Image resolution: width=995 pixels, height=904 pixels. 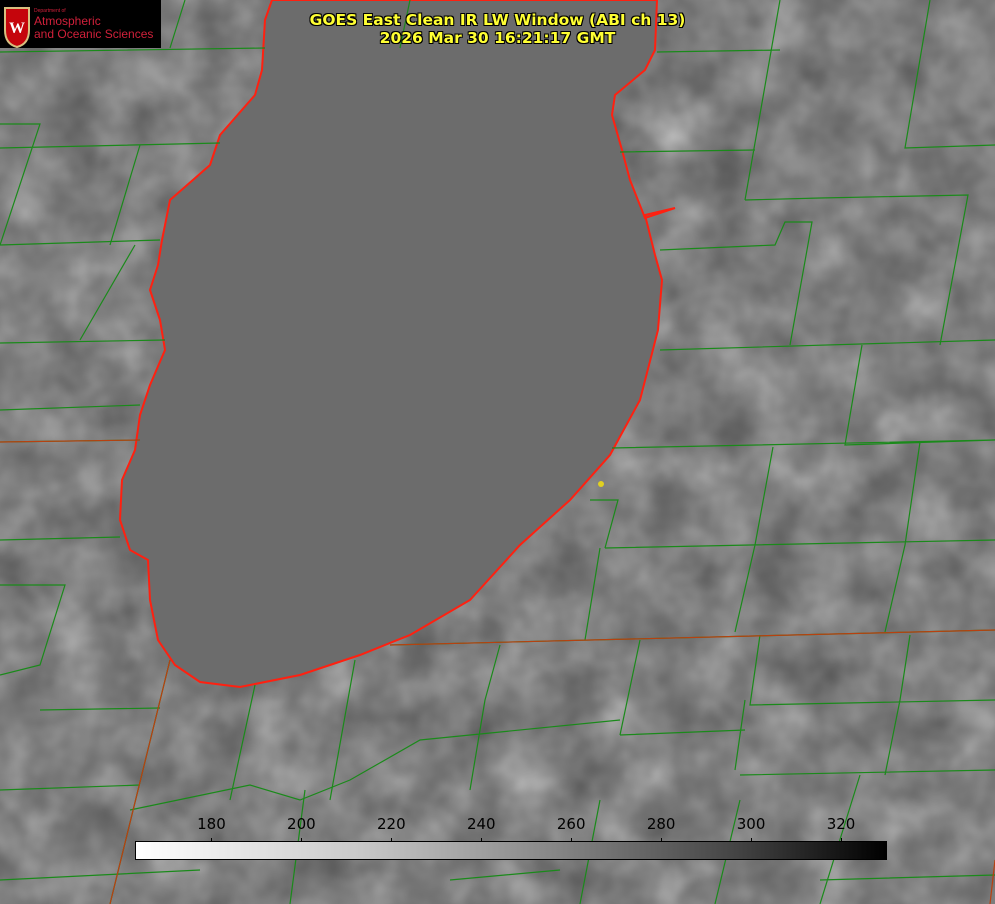 What do you see at coordinates (511, 850) in the screenshot?
I see `colorbar-gradient` at bounding box center [511, 850].